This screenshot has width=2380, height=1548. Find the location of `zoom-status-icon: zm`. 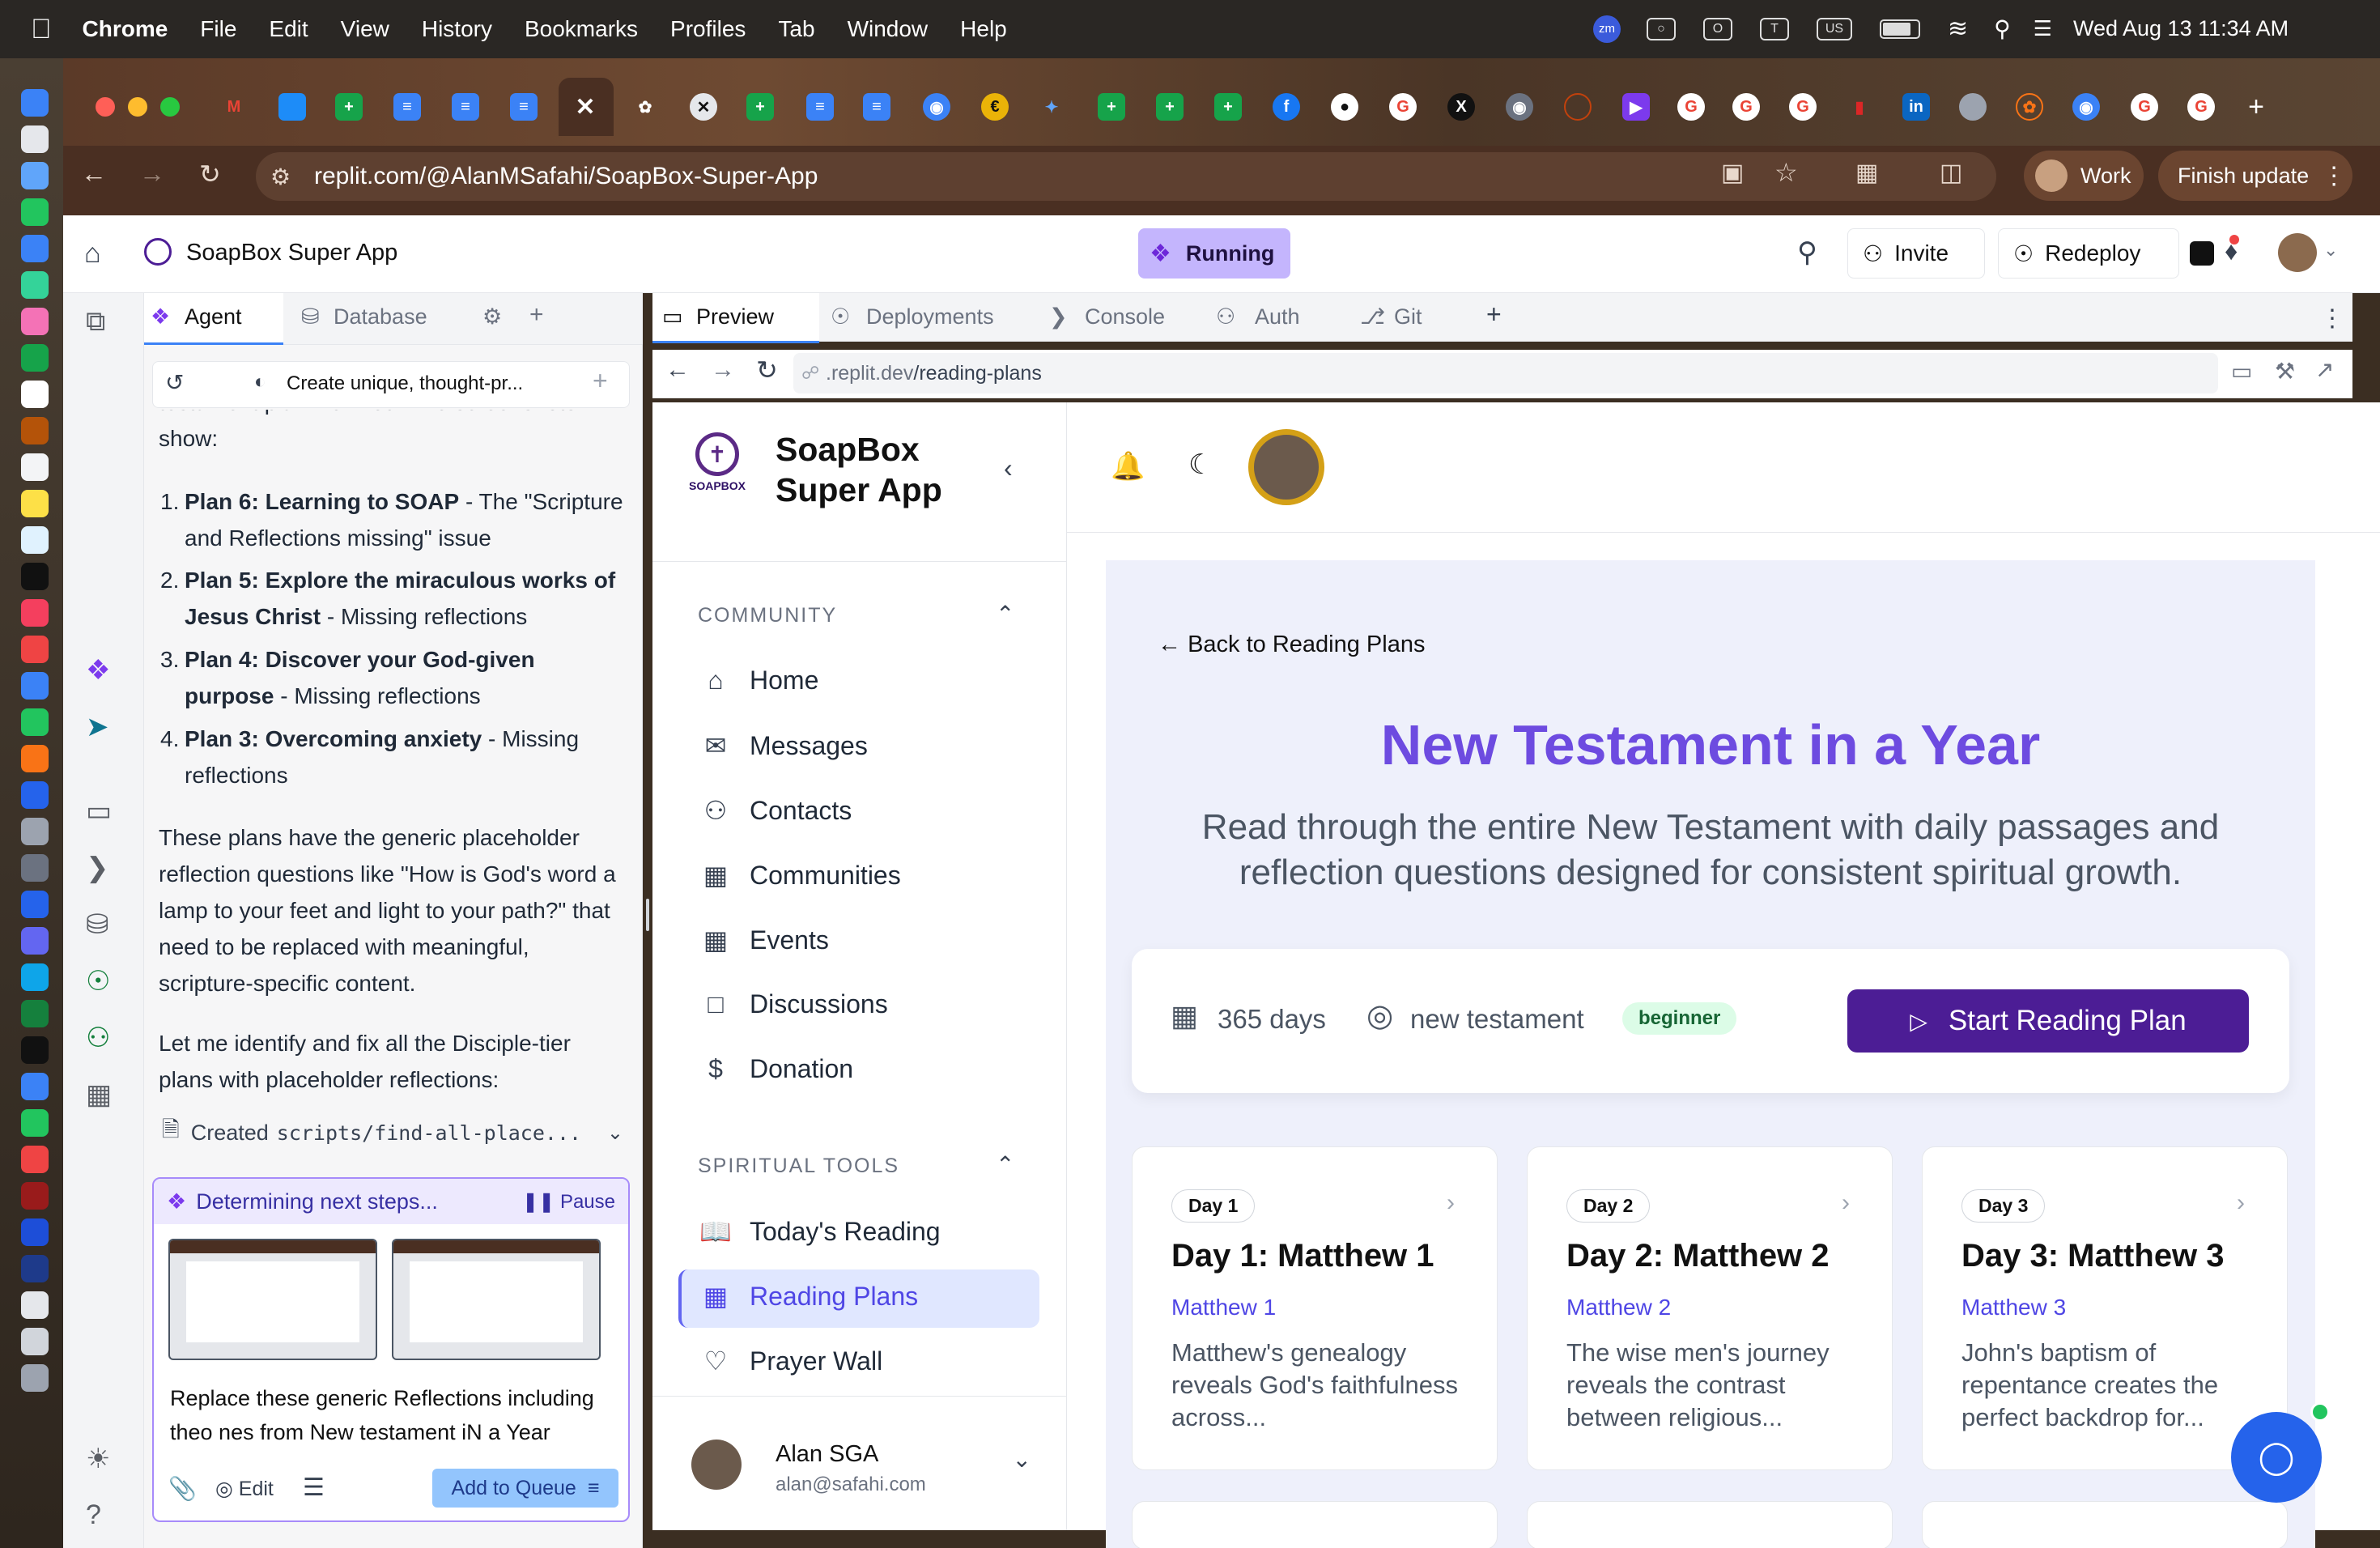

zoom-status-icon: zm is located at coordinates (1607, 29).